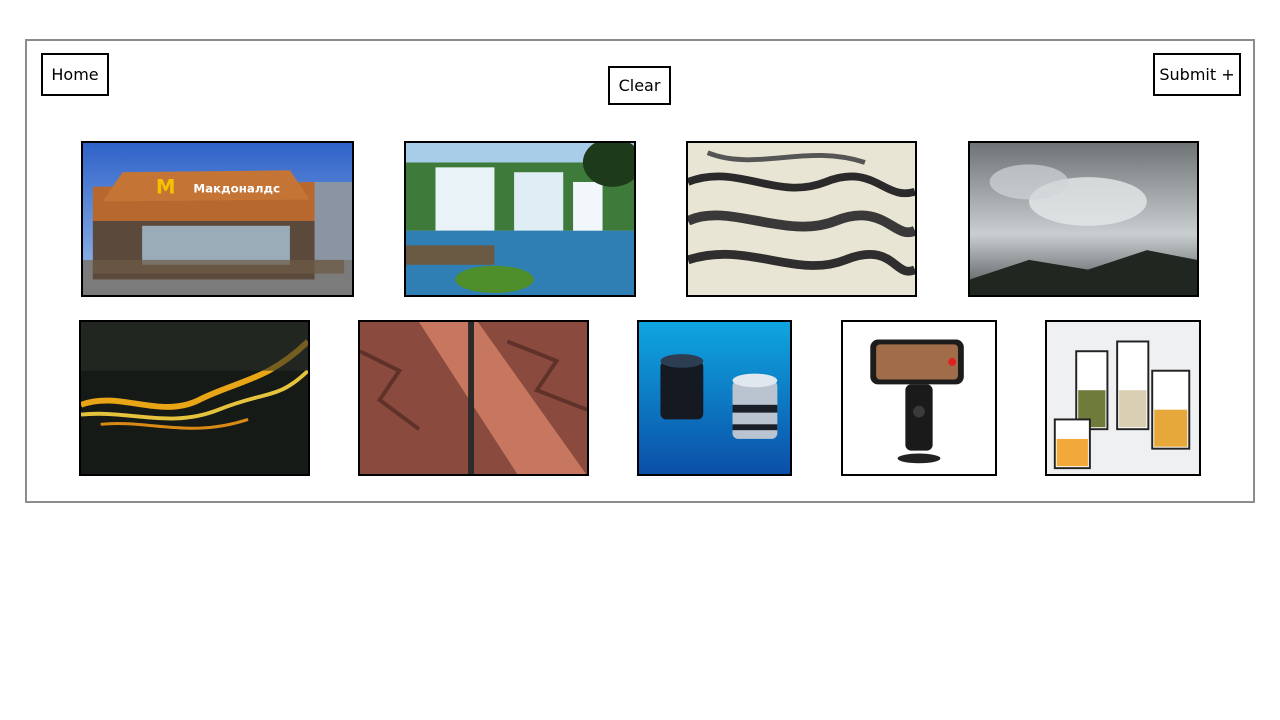 Image resolution: width=1280 pixels, height=720 pixels. Describe the element at coordinates (714, 398) in the screenshot. I see `metal-cylinders-blue-image` at that location.